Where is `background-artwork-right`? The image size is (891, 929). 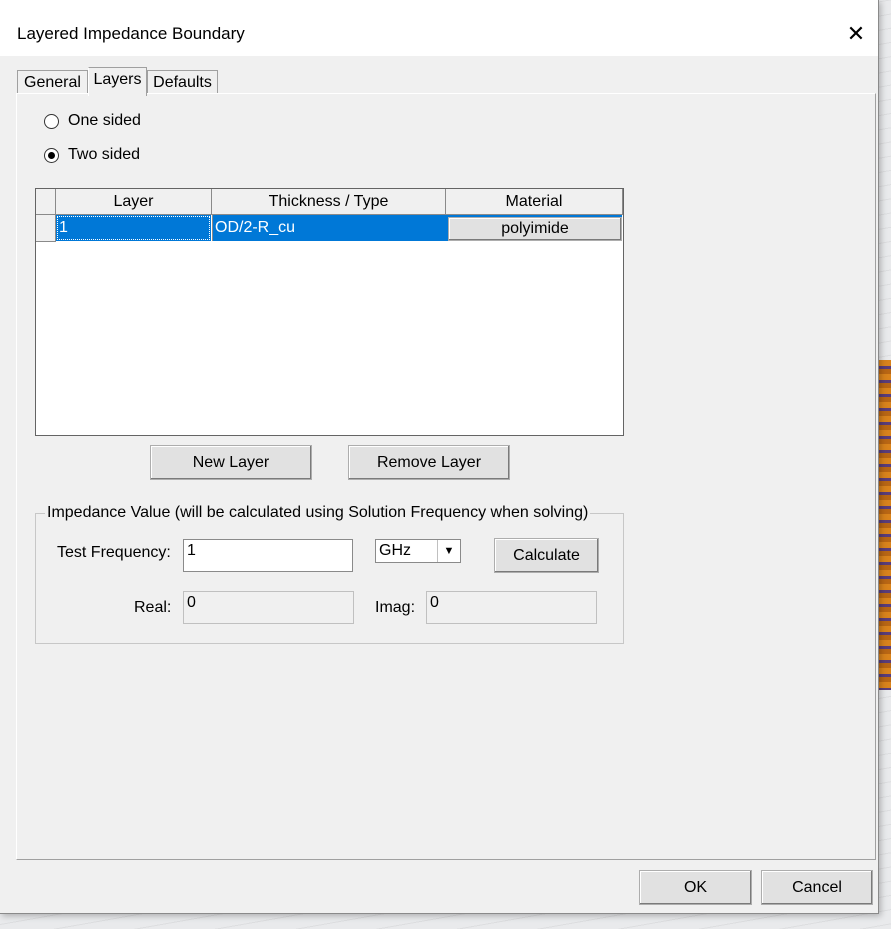
background-artwork-right is located at coordinates (884, 525).